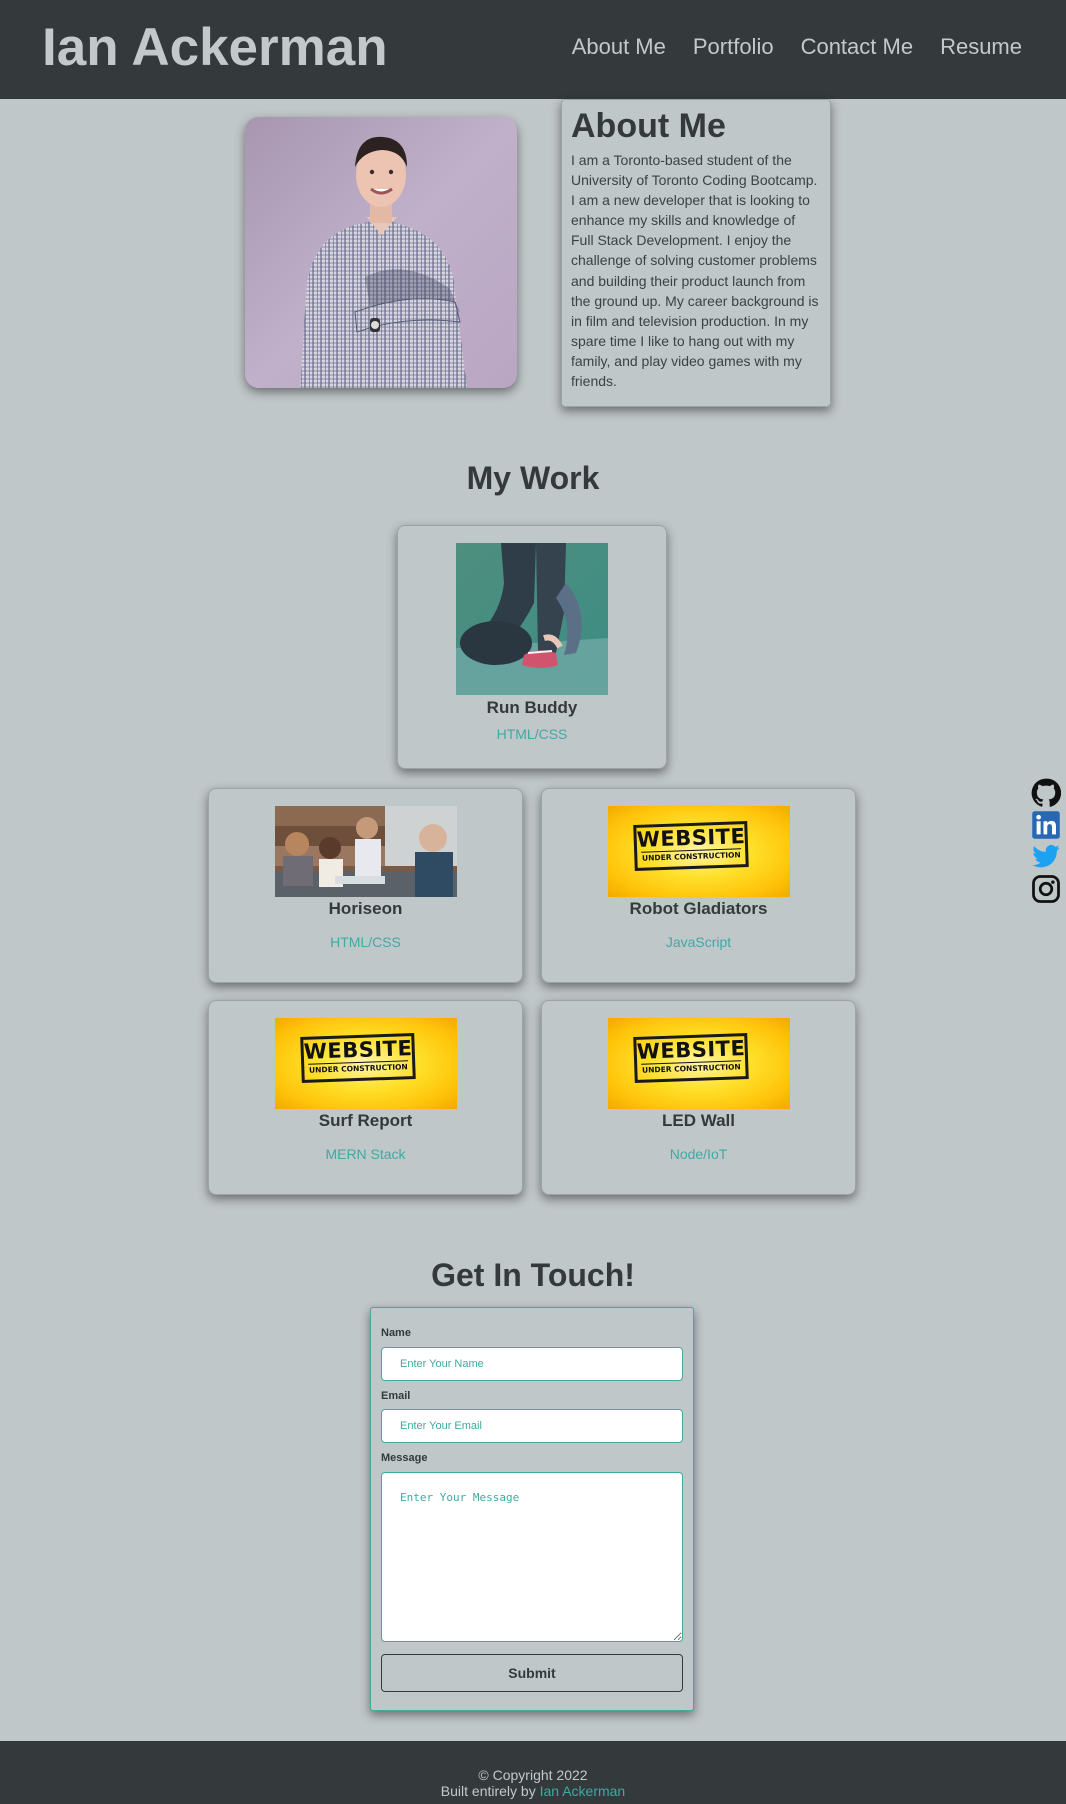 Image resolution: width=1066 pixels, height=1804 pixels. I want to click on email-label: Email, so click(396, 1396).